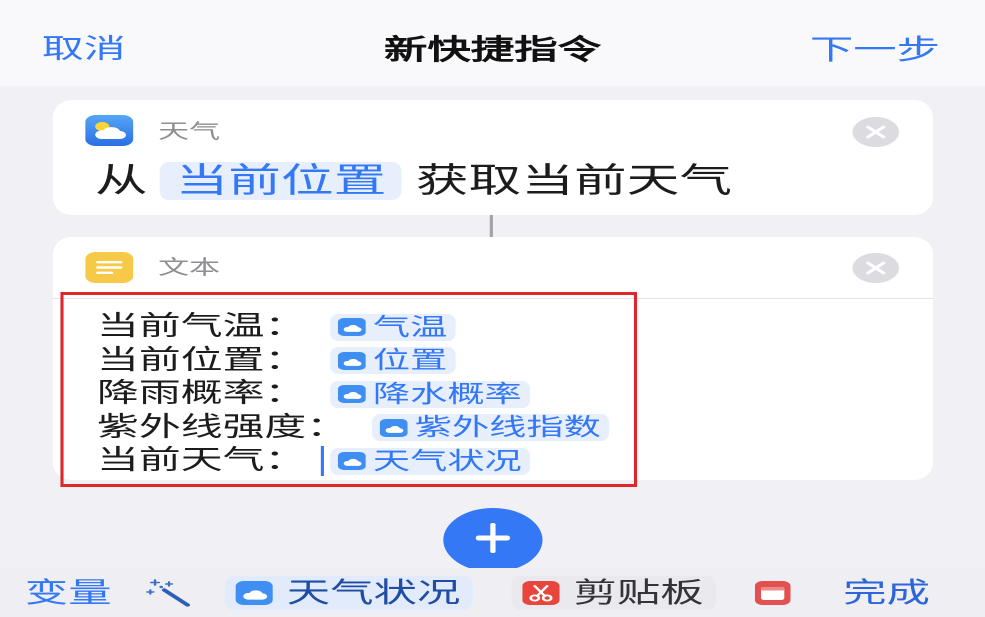  I want to click on plus-icon, so click(492, 540).